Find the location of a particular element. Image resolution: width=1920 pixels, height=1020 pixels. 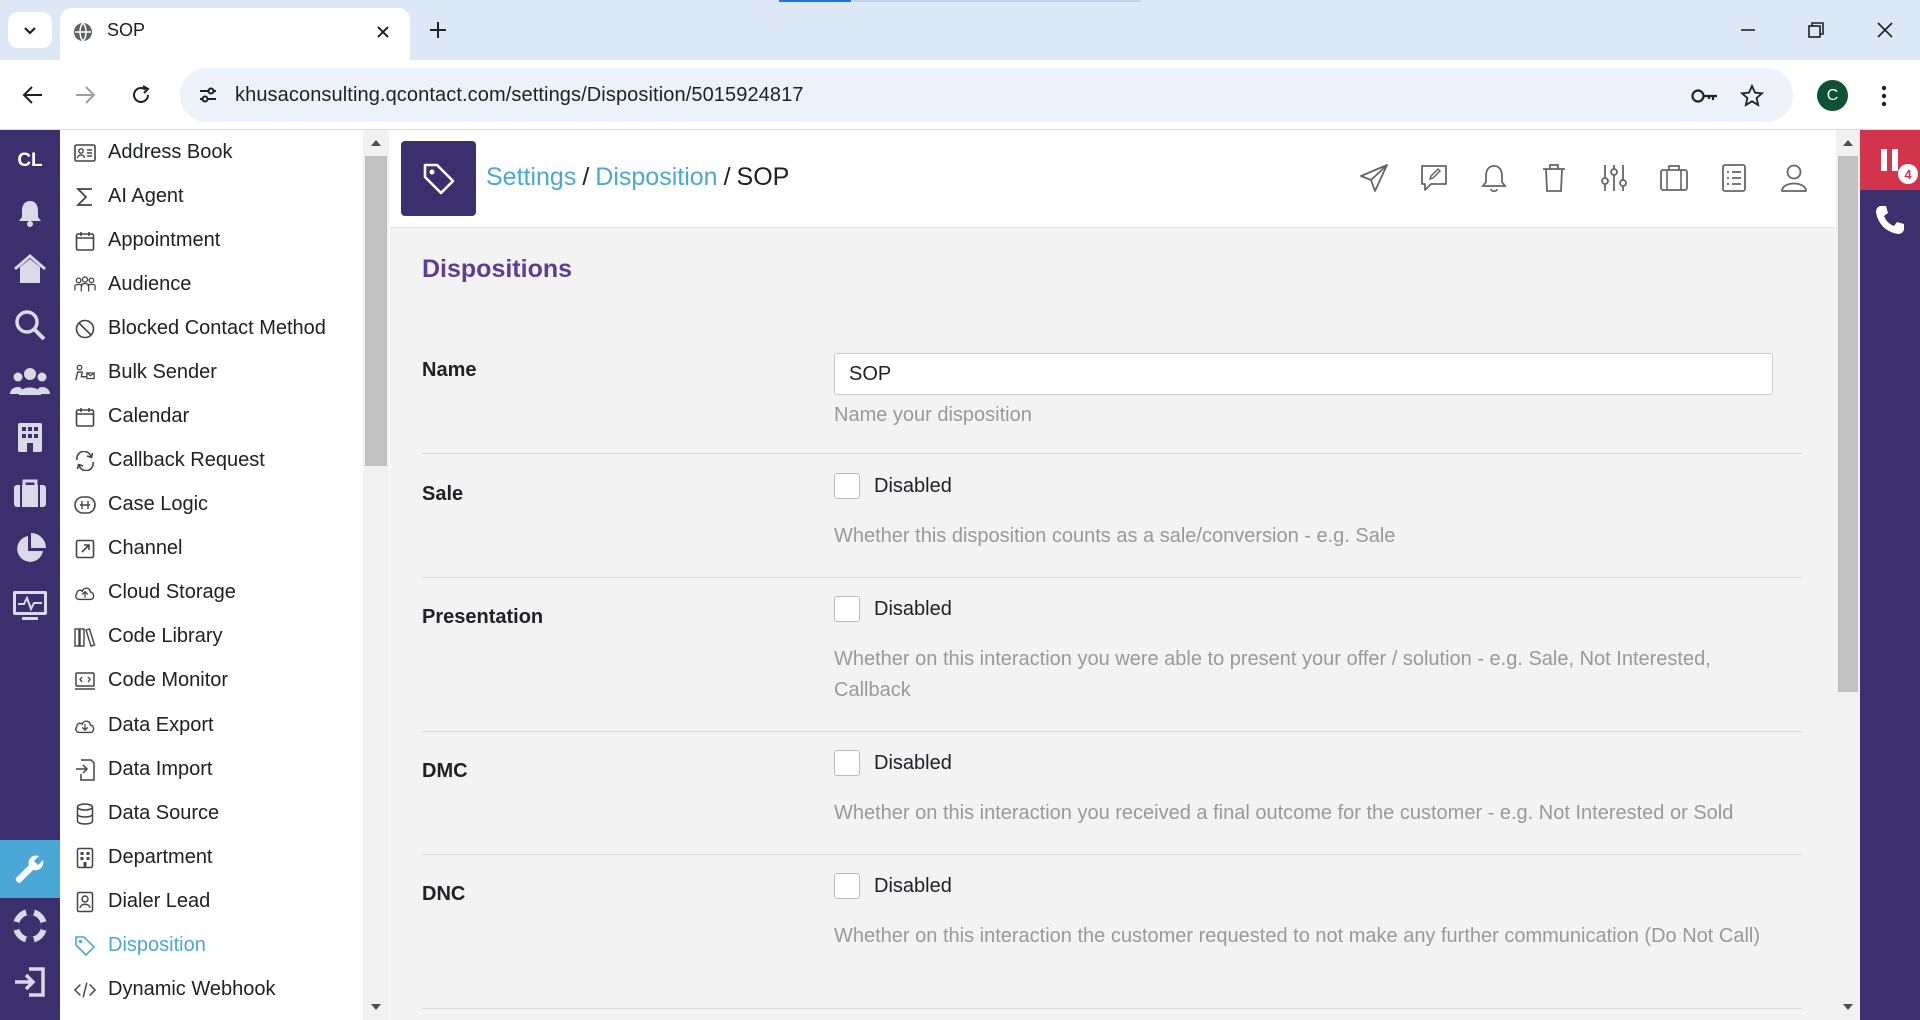

settings-item-data-export: Data Export is located at coordinates (210, 725).